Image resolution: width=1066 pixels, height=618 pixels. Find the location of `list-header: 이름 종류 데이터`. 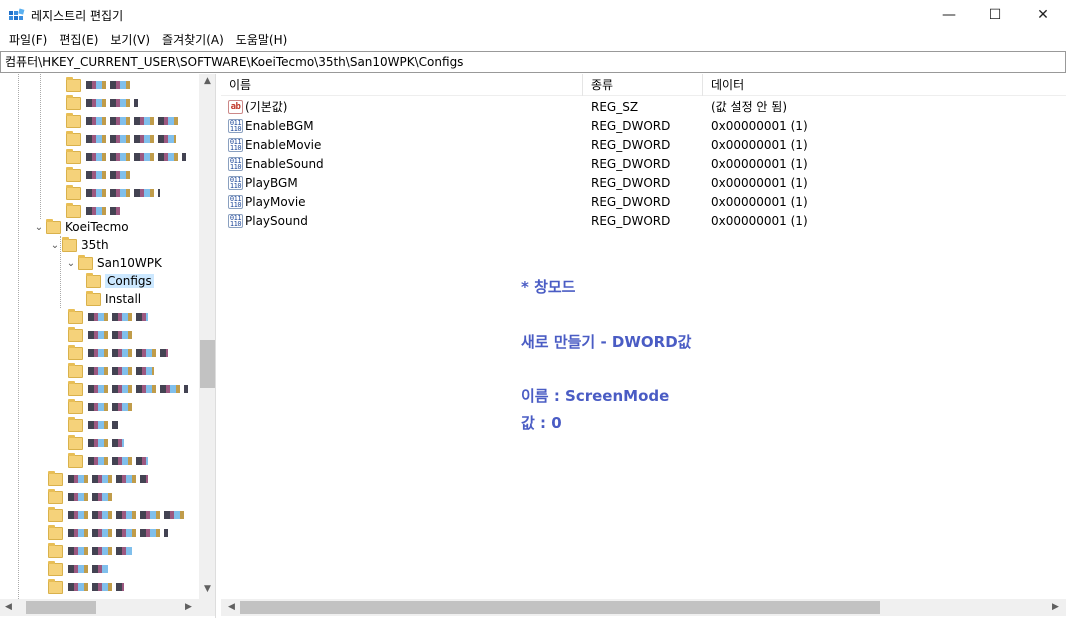

list-header: 이름 종류 데이터 is located at coordinates (643, 85).